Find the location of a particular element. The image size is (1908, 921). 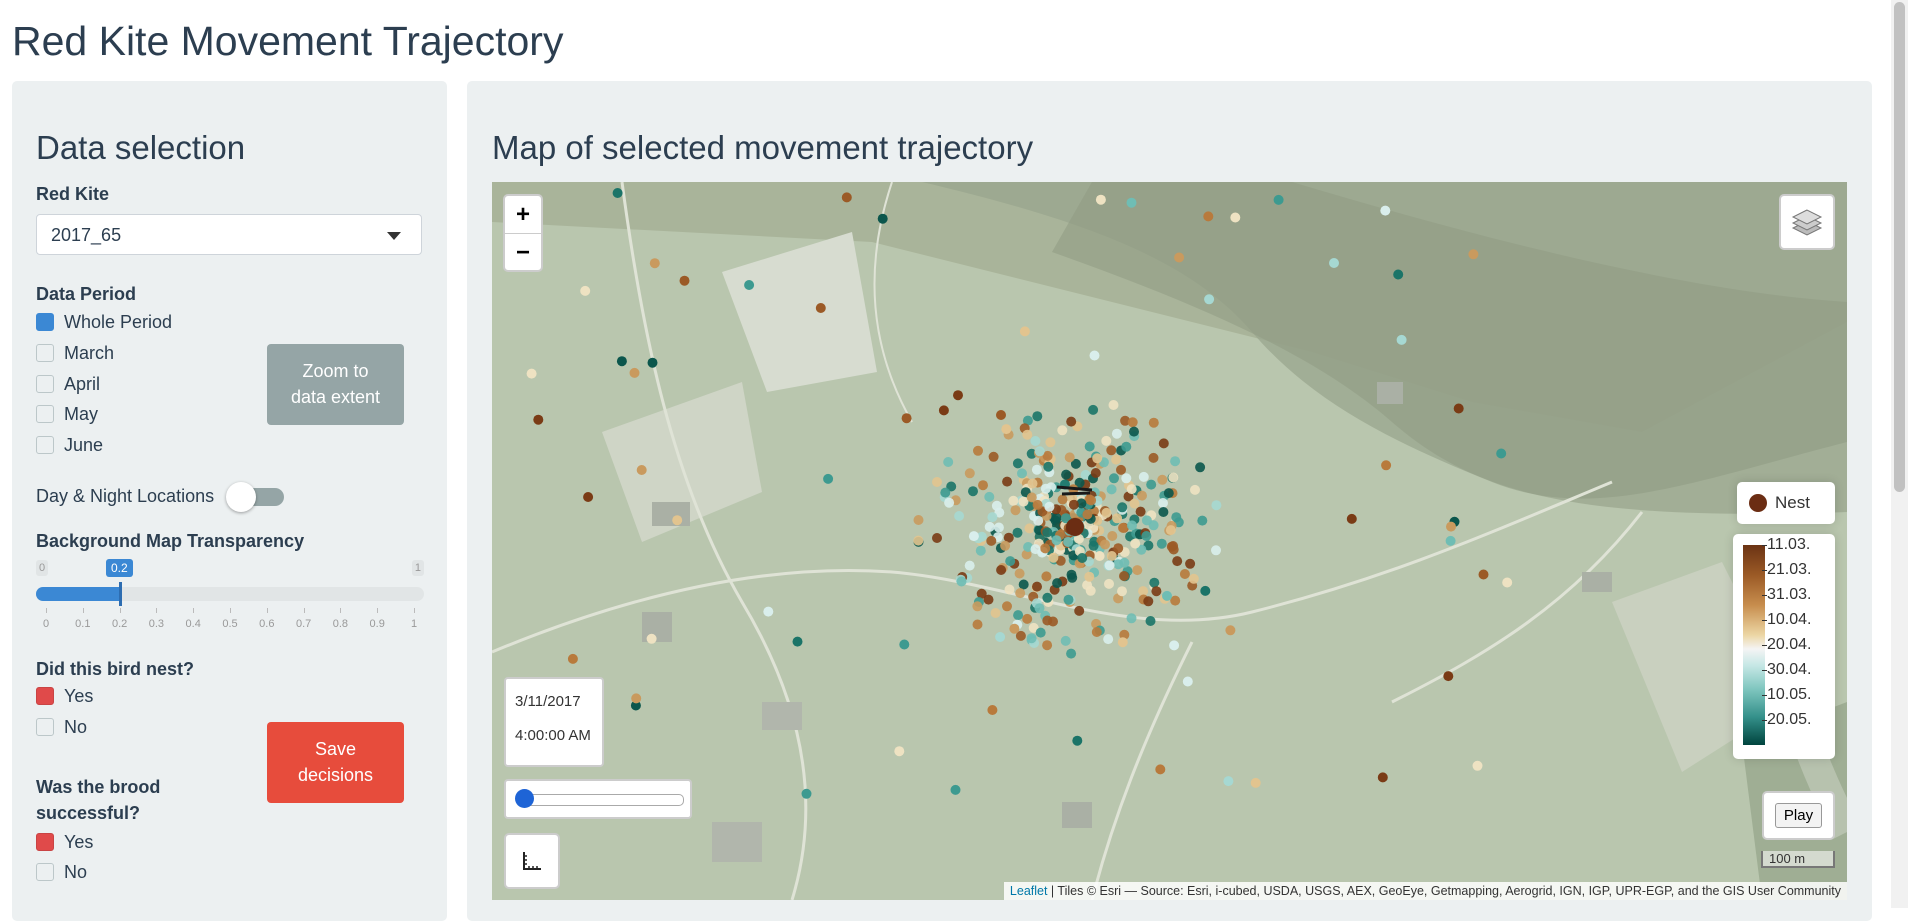

leaflet-link: Leaflet is located at coordinates (1029, 891).